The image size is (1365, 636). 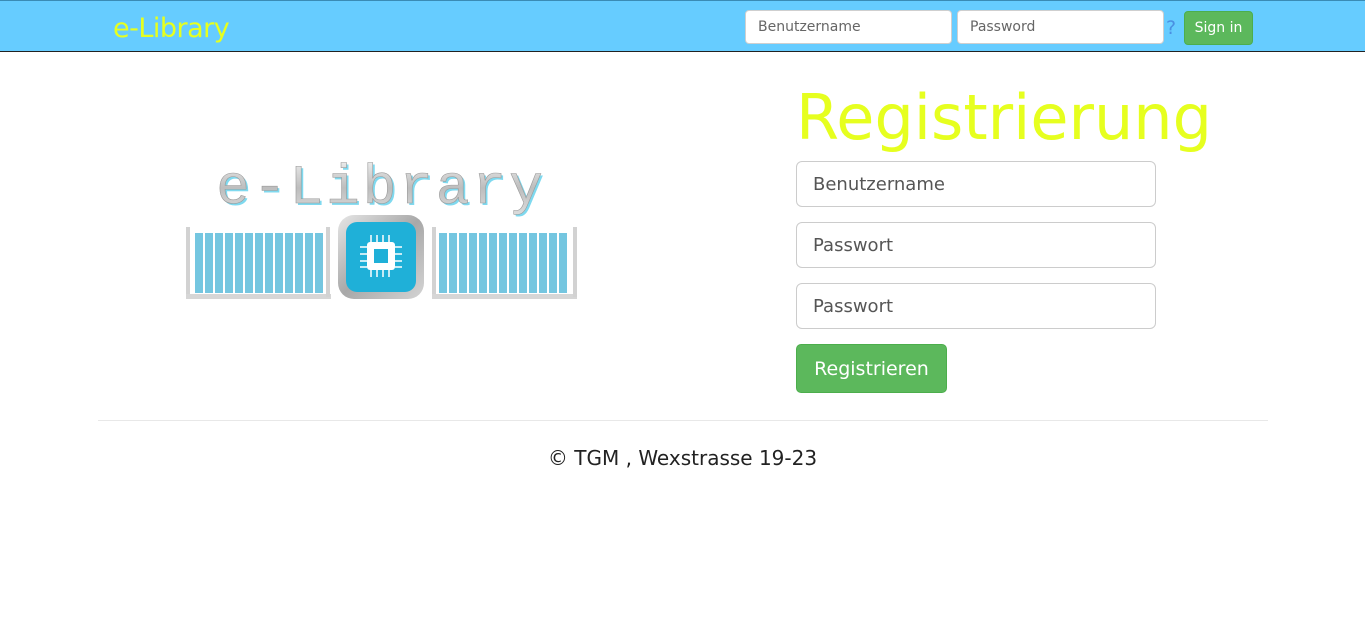 What do you see at coordinates (1004, 117) in the screenshot?
I see `registration-title: Registrierung` at bounding box center [1004, 117].